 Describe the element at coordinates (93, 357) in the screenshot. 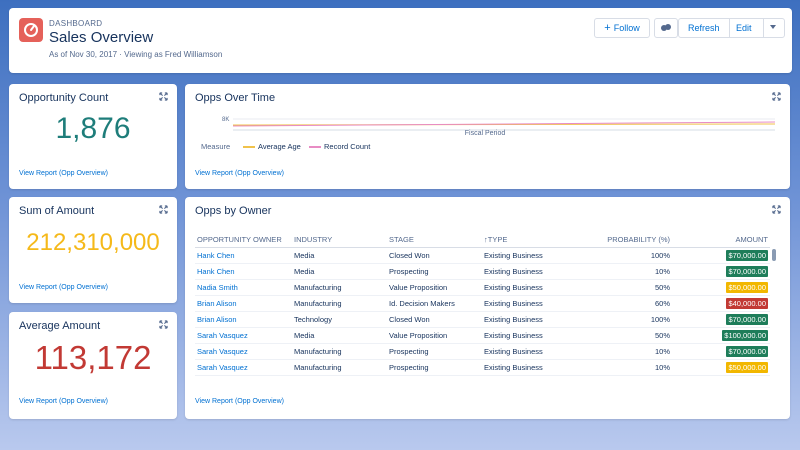

I see `average-amount-value: 113,172` at that location.